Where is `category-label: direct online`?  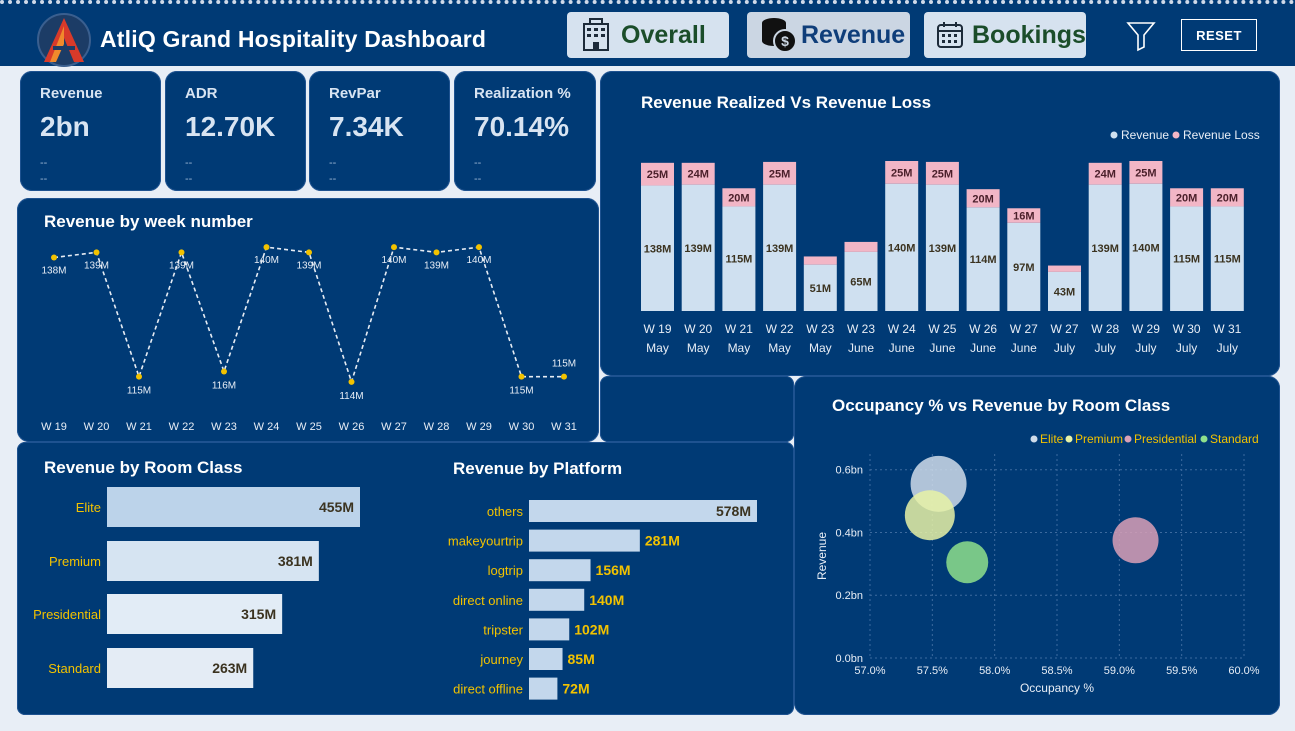
category-label: direct online is located at coordinates (488, 600).